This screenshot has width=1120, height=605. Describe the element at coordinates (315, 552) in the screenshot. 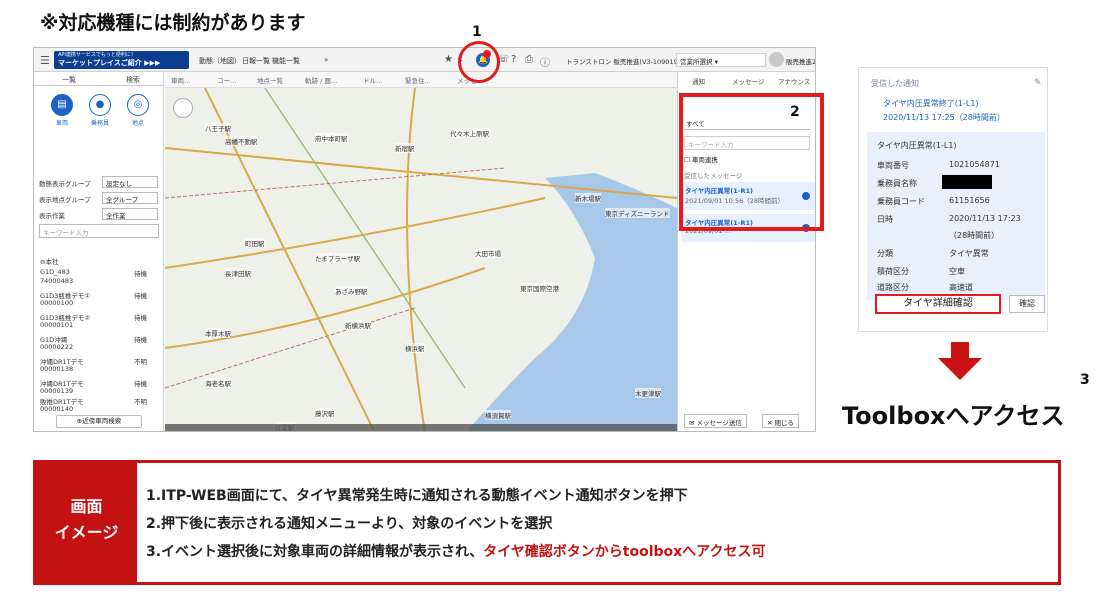

I see `description-step-3-prefix: 3.イベント選択後に対象車両の詳細情報が表示され、` at that location.